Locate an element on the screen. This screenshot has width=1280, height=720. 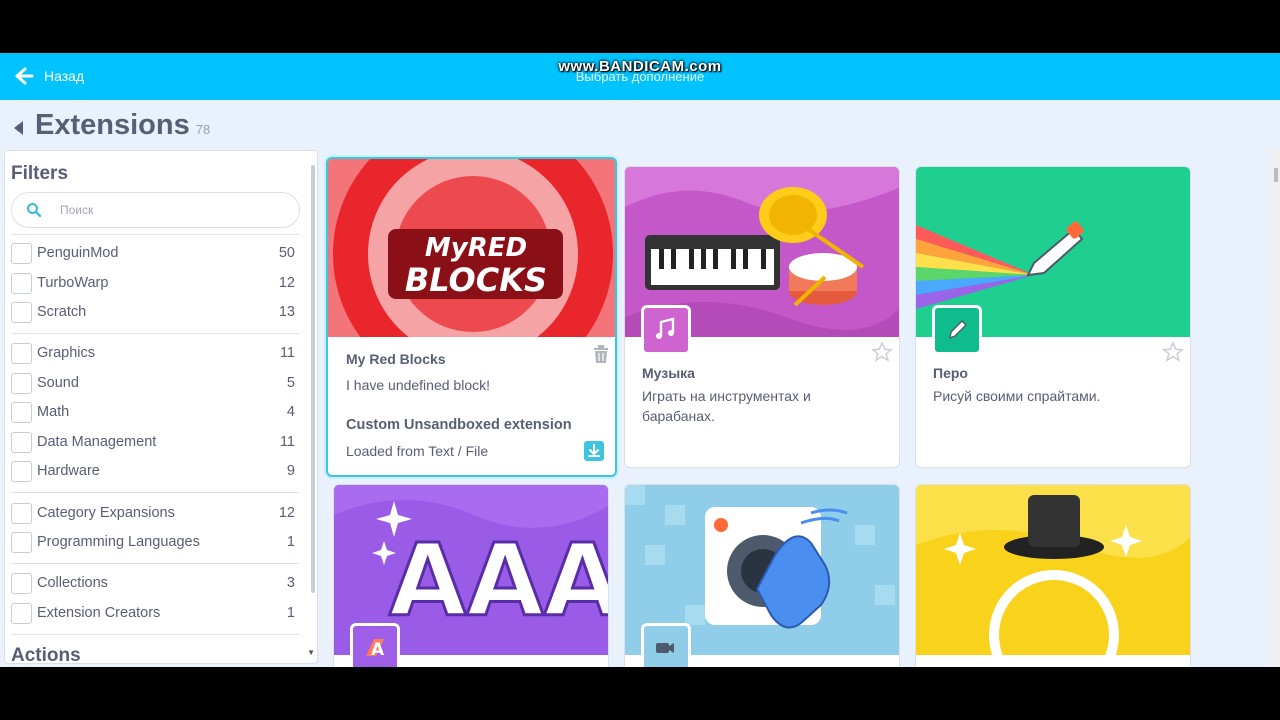
extension-count: 78 is located at coordinates (203, 129).